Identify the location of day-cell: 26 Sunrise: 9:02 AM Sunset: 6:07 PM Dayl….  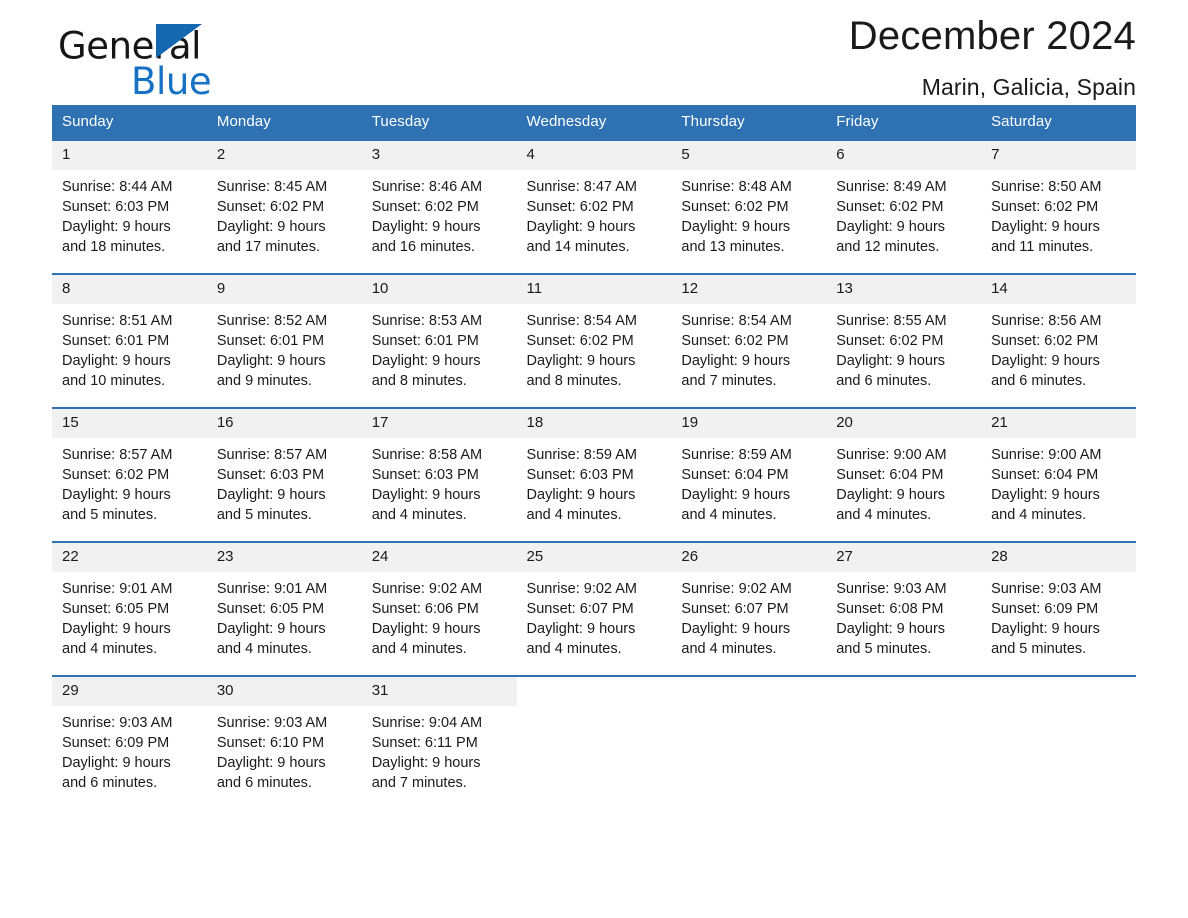
(749, 608).